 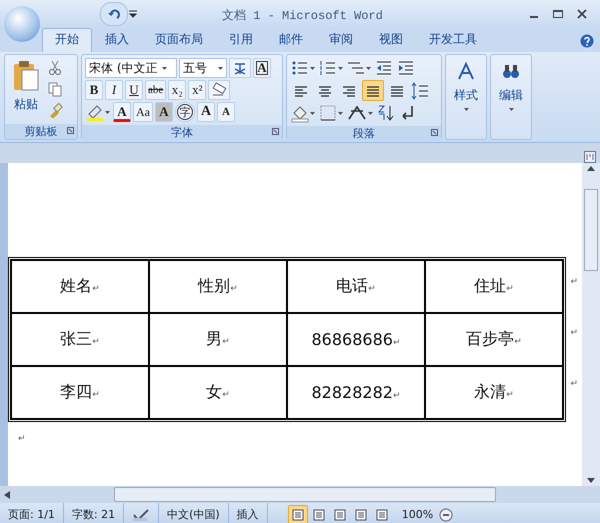 What do you see at coordinates (590, 157) in the screenshot?
I see `ruler-toggle-icon` at bounding box center [590, 157].